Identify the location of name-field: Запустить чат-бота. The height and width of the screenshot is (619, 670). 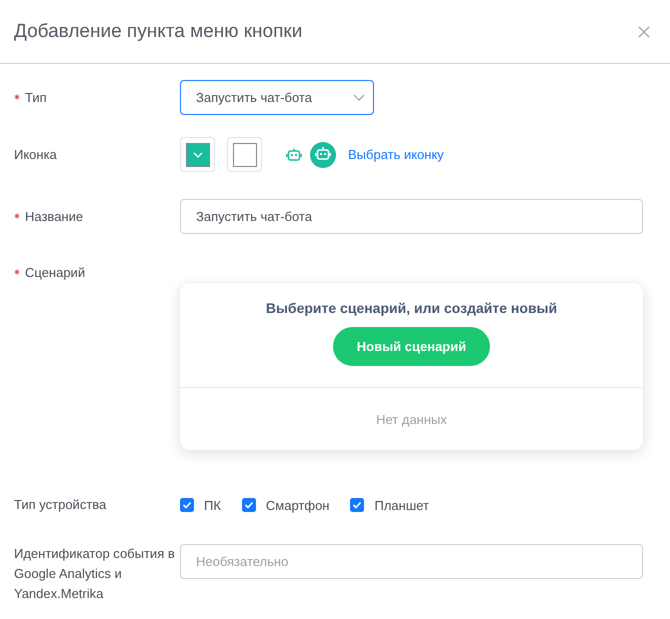
(411, 216).